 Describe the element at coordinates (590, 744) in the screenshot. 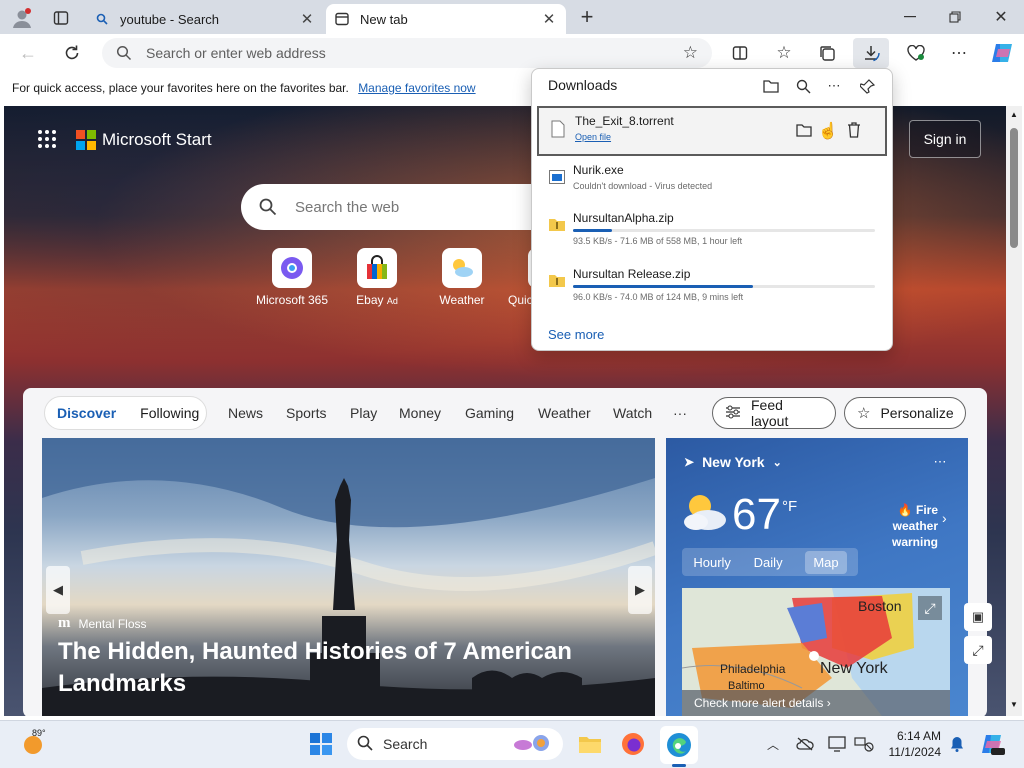

I see `file-explorer-icon` at that location.